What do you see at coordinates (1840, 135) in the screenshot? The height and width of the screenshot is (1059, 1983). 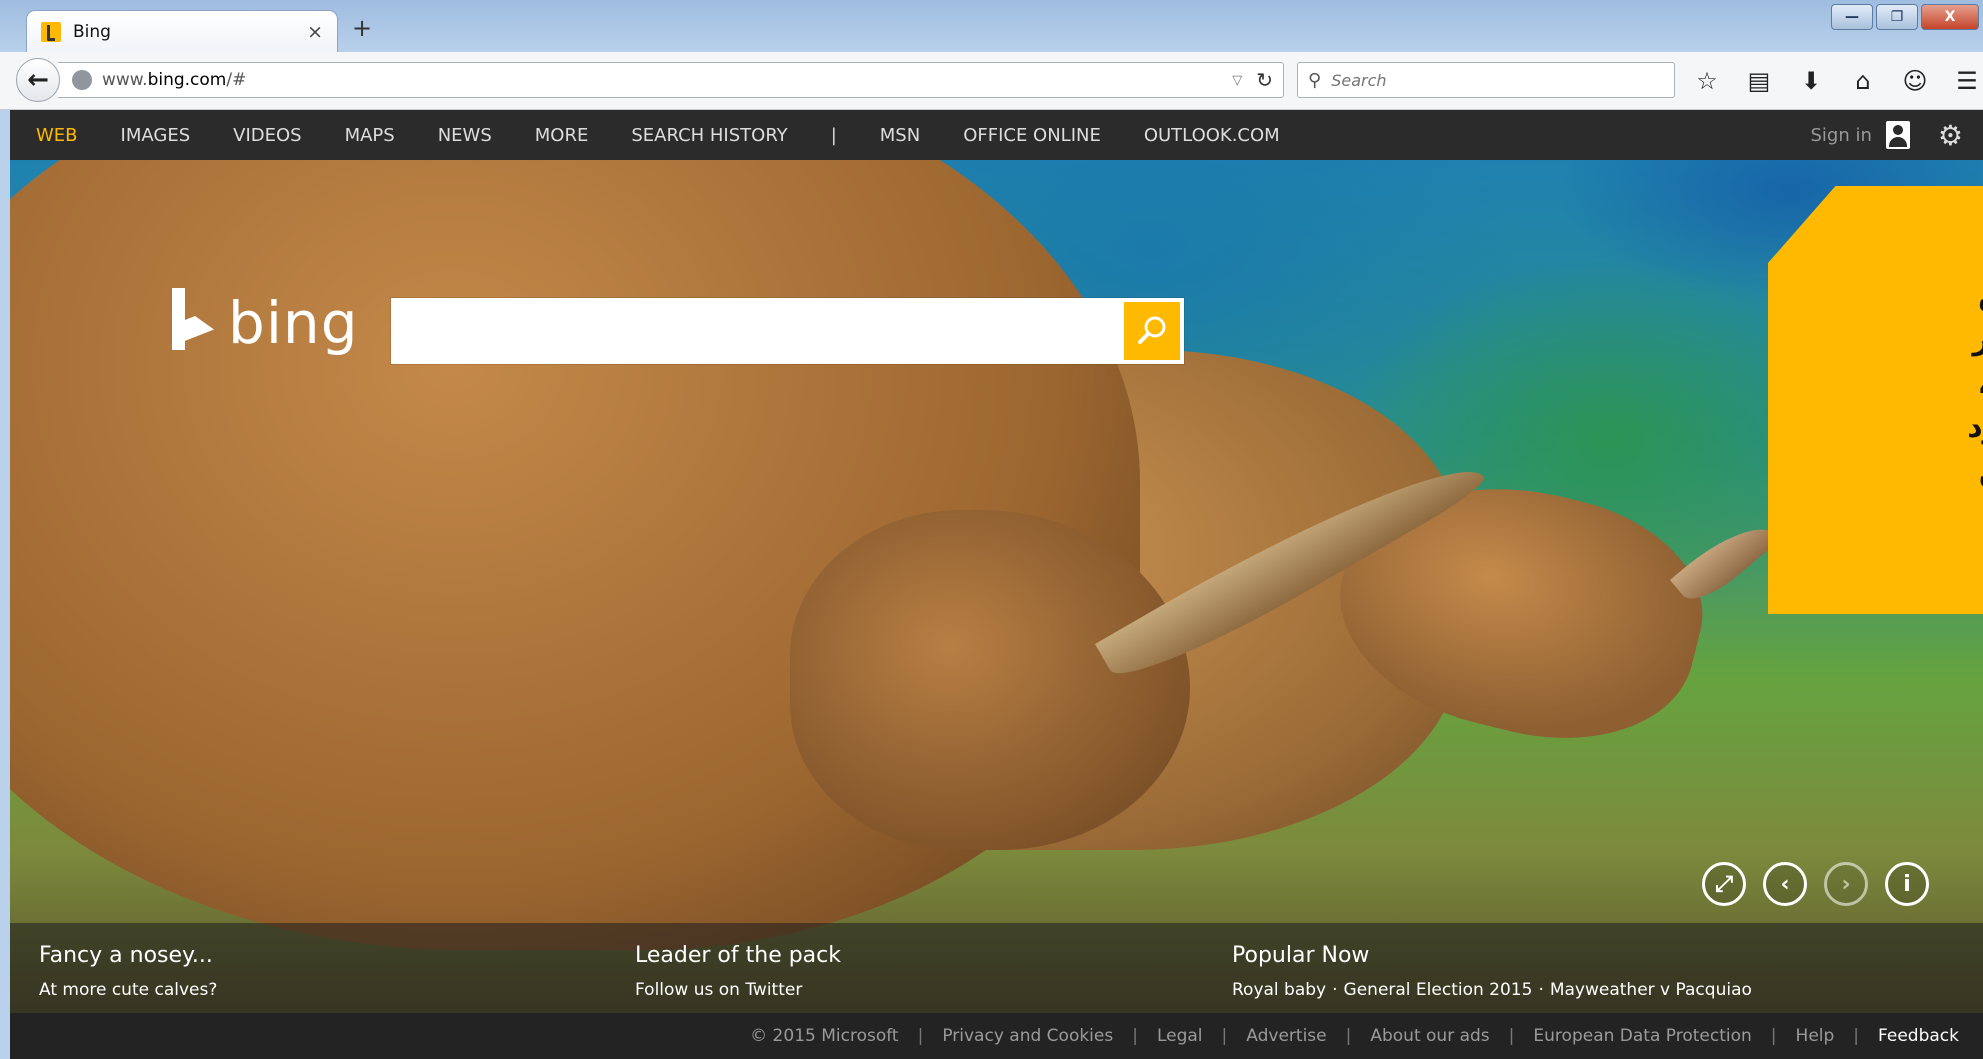 I see `sign-in-link: Sign in` at bounding box center [1840, 135].